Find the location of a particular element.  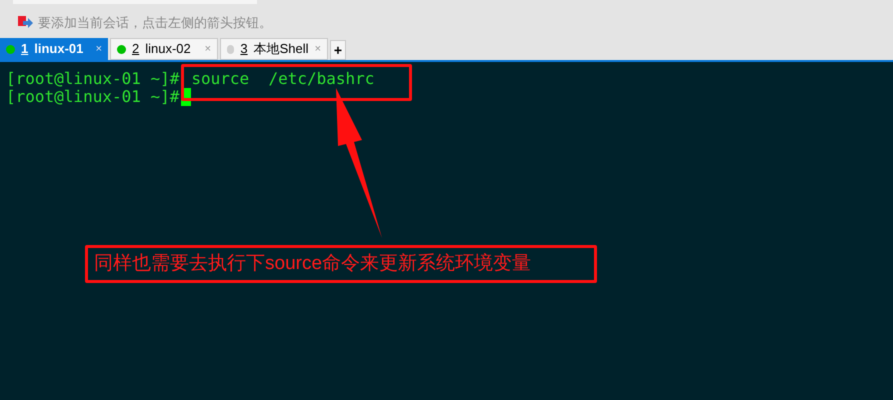

tab-label: linux-01 is located at coordinates (59, 49).